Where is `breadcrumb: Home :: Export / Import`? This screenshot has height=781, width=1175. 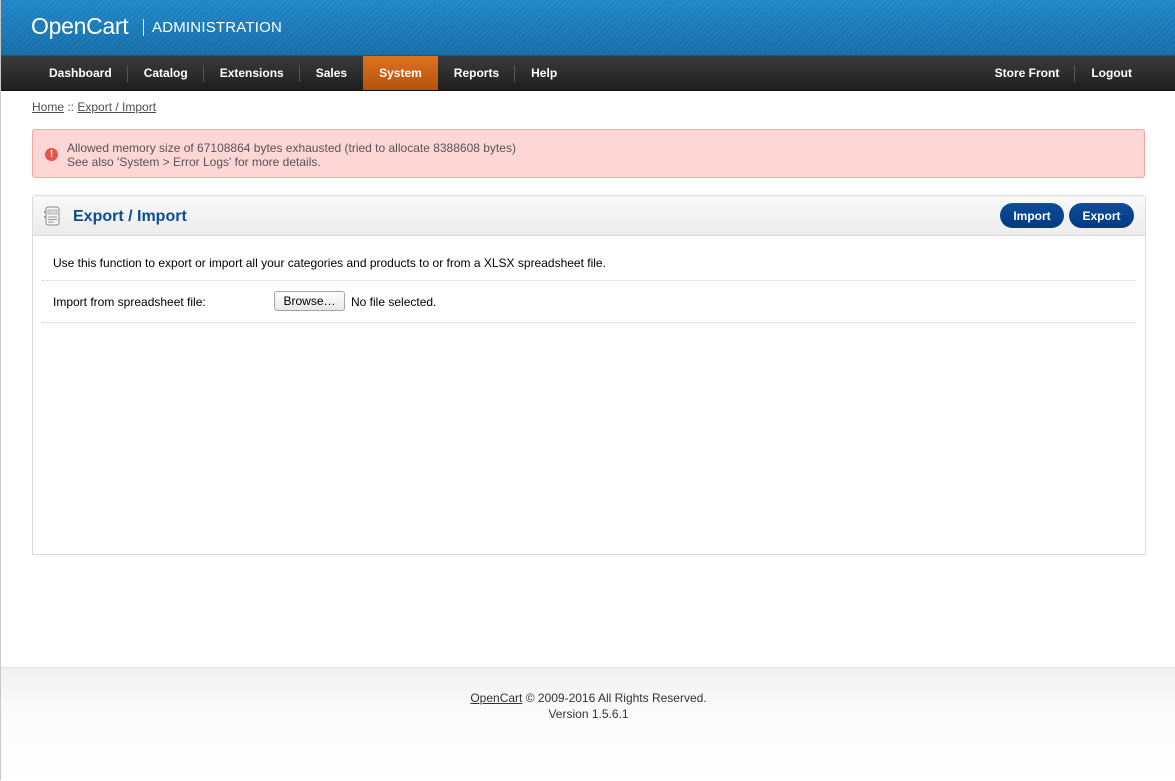 breadcrumb: Home :: Export / Import is located at coordinates (94, 107).